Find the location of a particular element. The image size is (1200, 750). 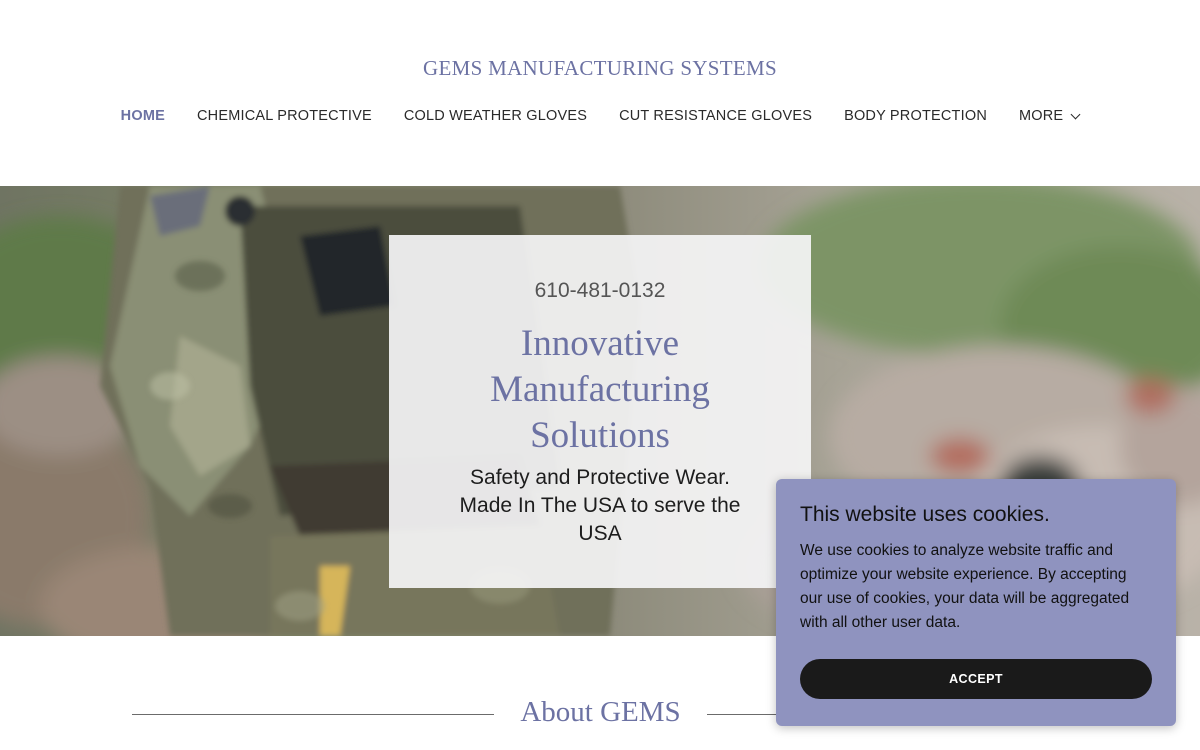

nav-item-cold-weather-gloves: COLD WEATHER GLOVES is located at coordinates (495, 116).